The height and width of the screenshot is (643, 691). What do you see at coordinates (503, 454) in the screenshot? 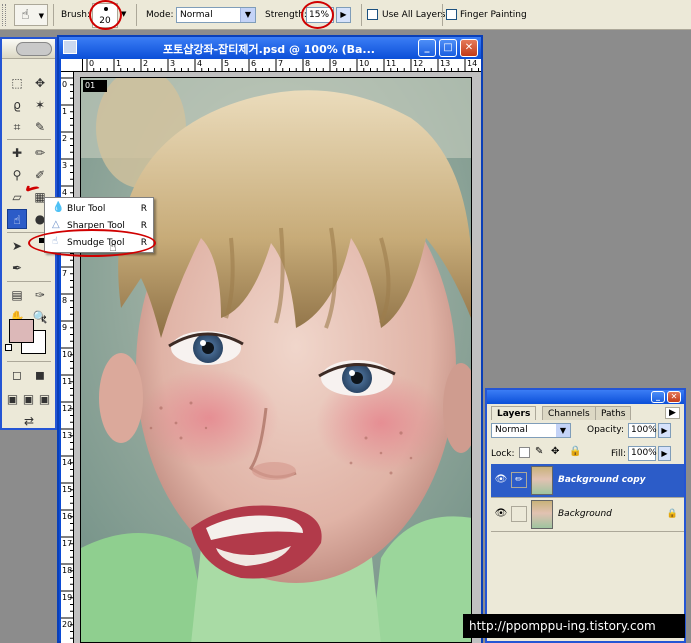
I see `lock-label: Lock:` at bounding box center [503, 454].